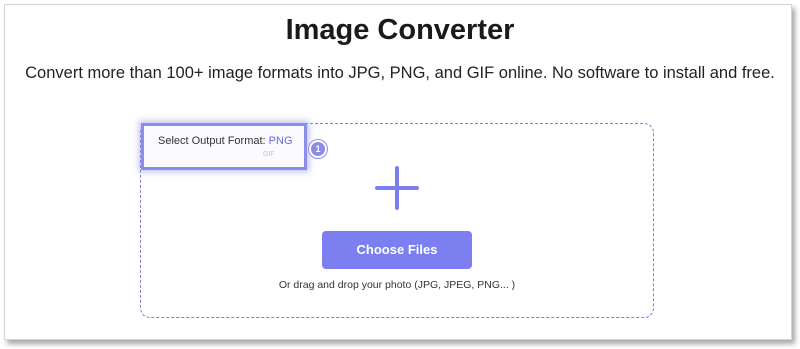 This screenshot has width=800, height=349. I want to click on page-title: Image Converter, so click(400, 30).